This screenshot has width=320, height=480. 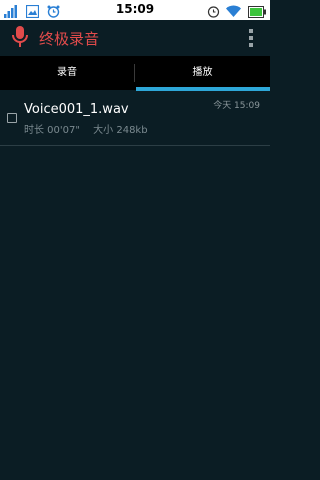 What do you see at coordinates (135, 145) in the screenshot?
I see `list-divider` at bounding box center [135, 145].